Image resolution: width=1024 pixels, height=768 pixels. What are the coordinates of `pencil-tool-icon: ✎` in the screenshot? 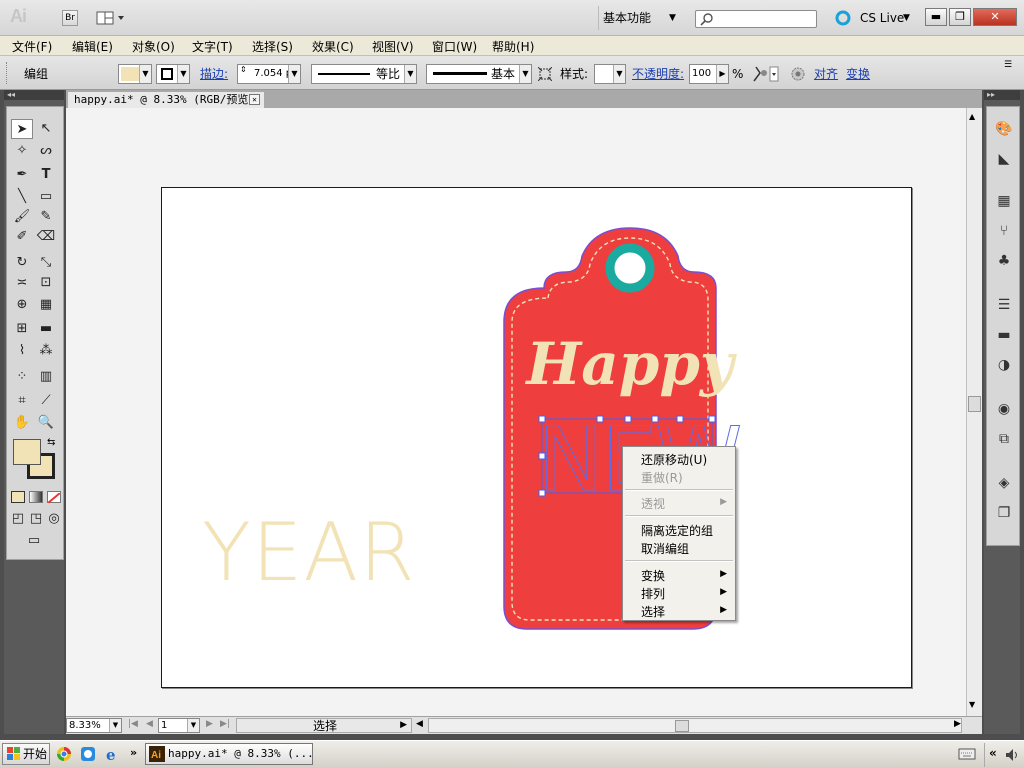 It's located at (46, 217).